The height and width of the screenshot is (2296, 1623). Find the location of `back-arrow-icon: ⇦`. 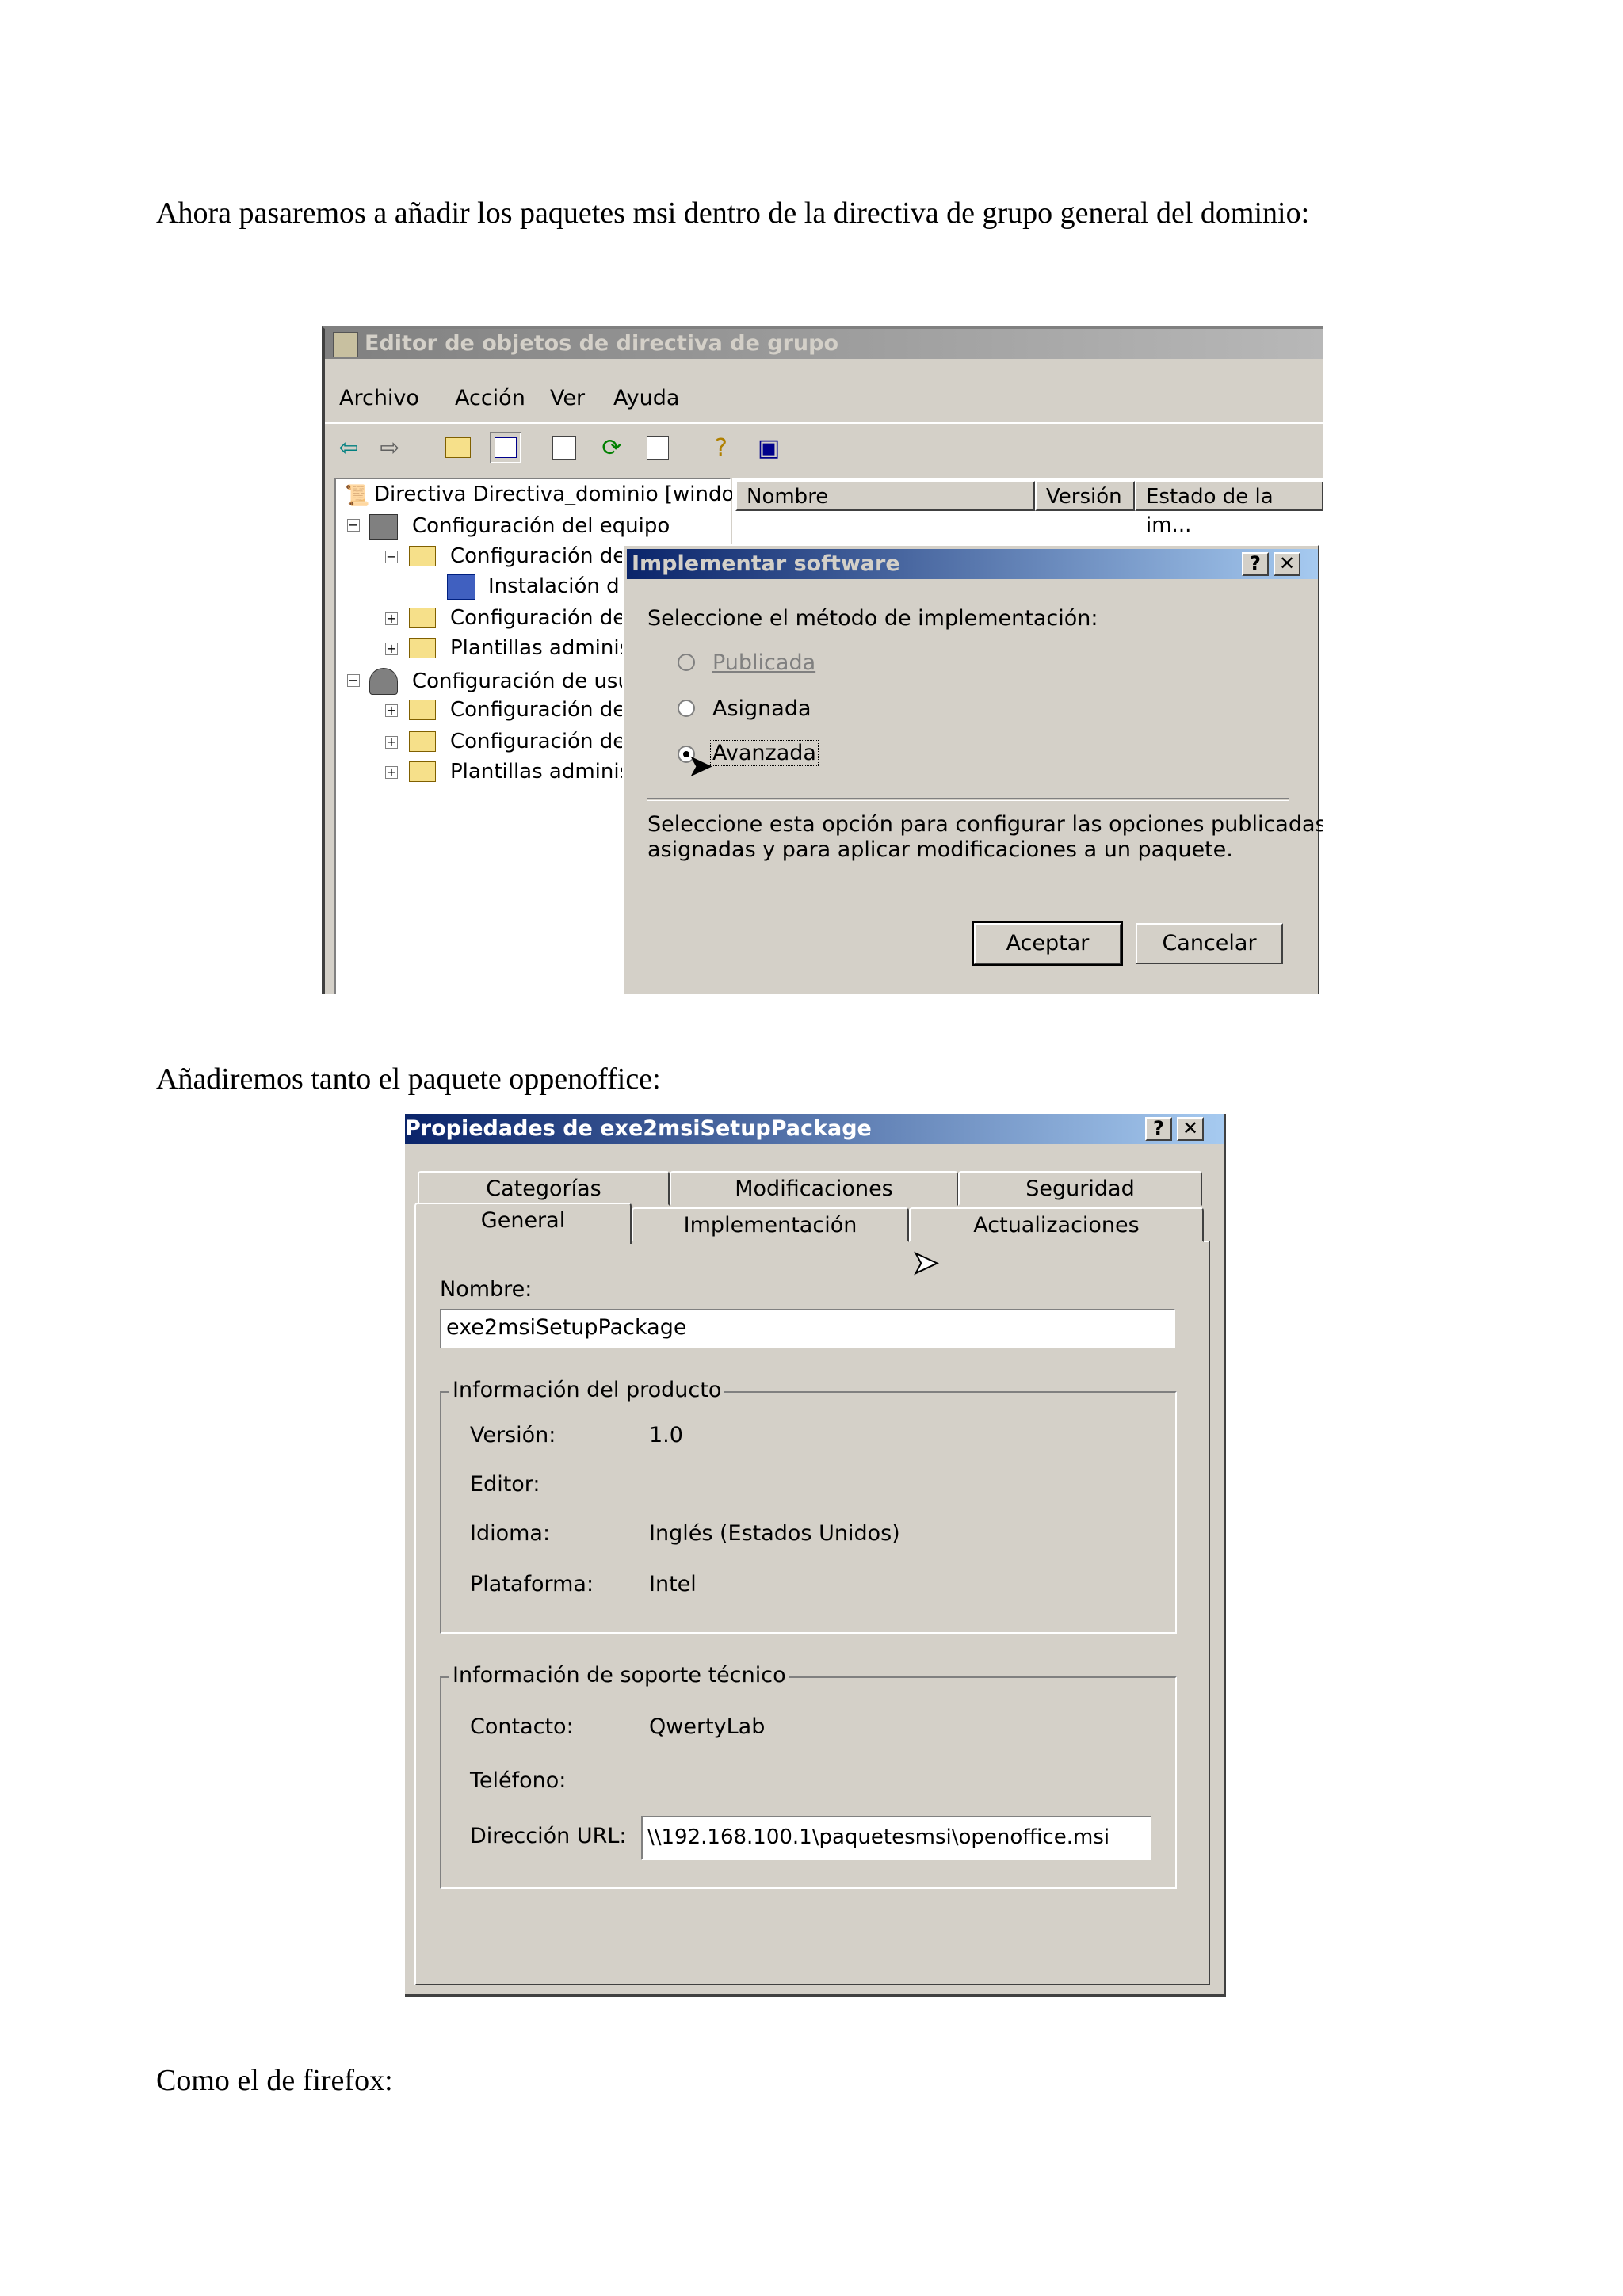

back-arrow-icon: ⇦ is located at coordinates (349, 447).